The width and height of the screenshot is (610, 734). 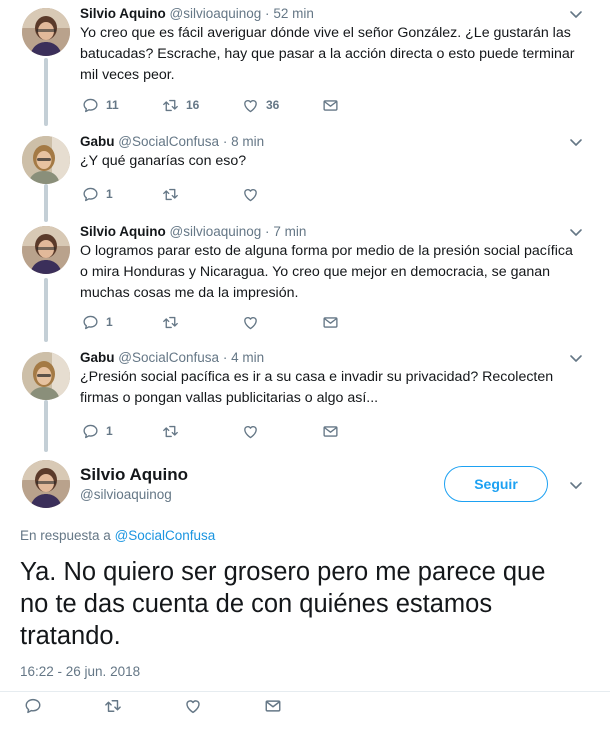 I want to click on tweet-time: 52 min, so click(x=293, y=13).